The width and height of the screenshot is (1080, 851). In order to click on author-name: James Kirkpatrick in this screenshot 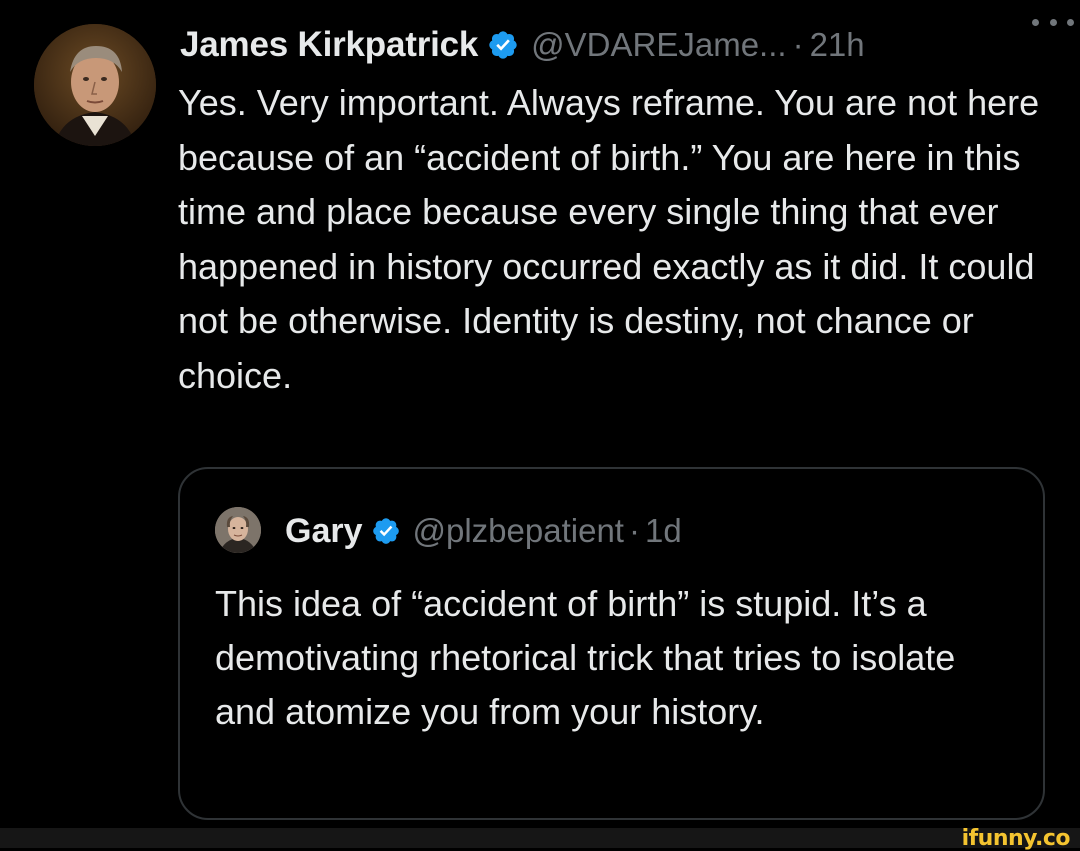, I will do `click(329, 45)`.